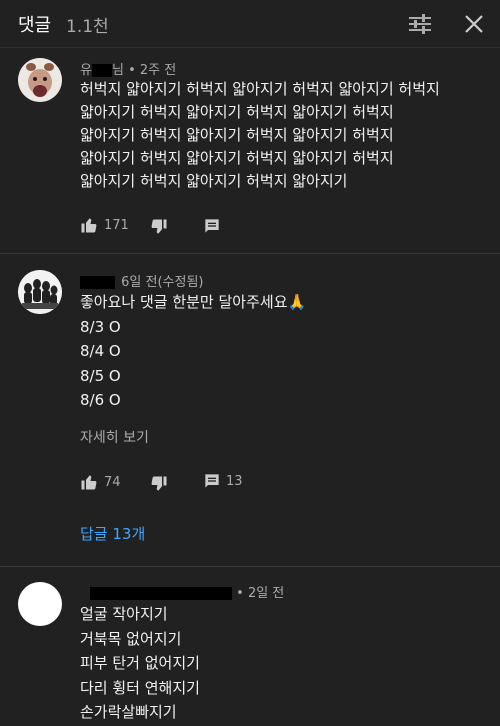  Describe the element at coordinates (150, 70) in the screenshot. I see `comment-time: • 2주 전` at that location.